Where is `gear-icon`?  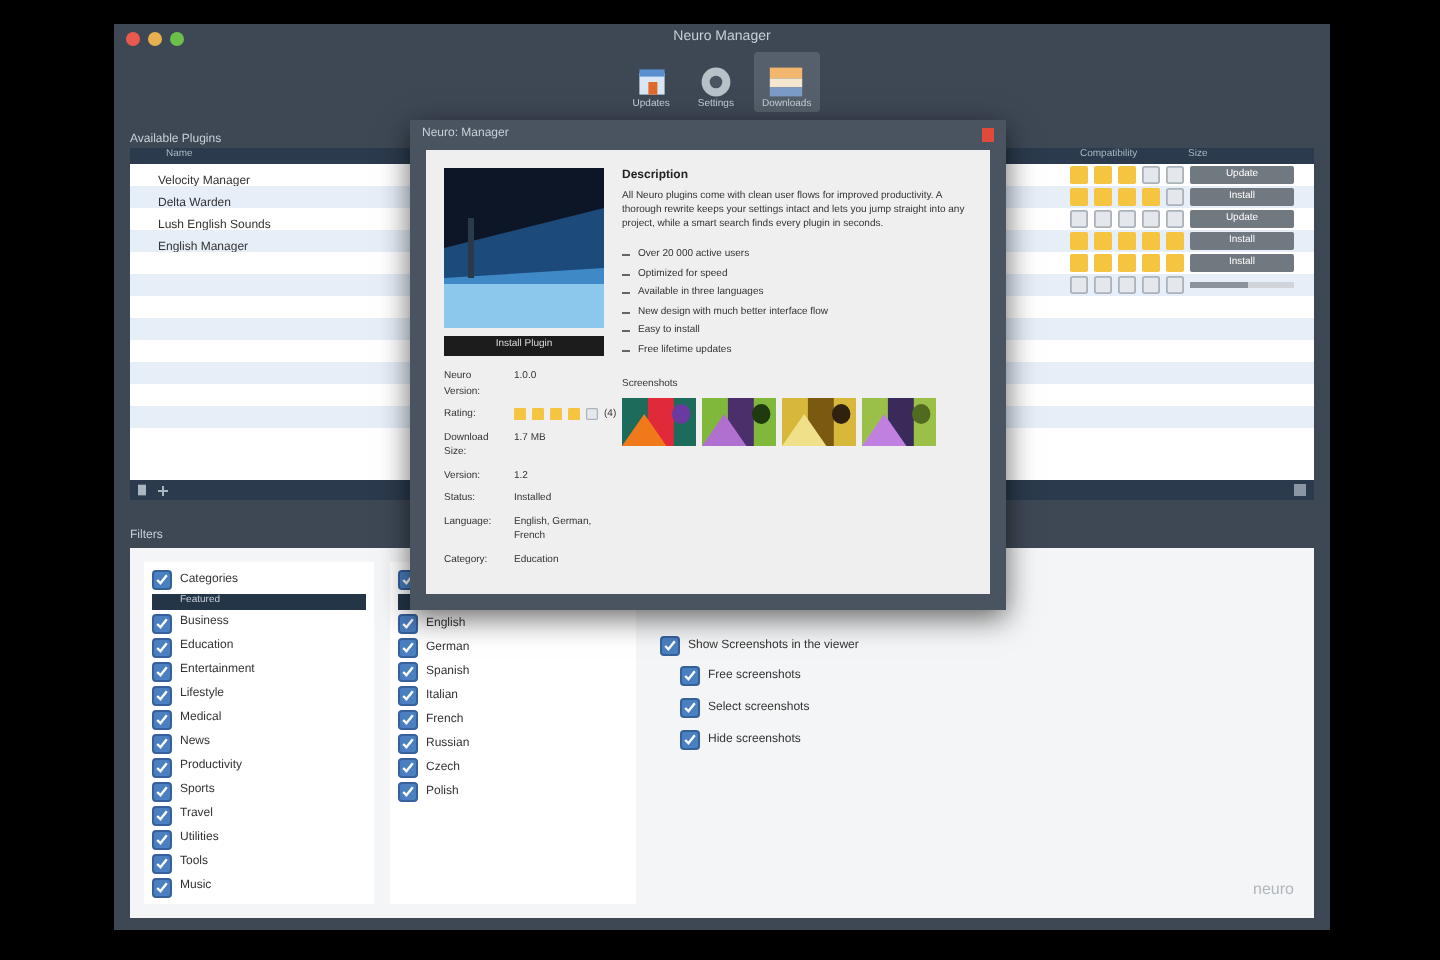 gear-icon is located at coordinates (715, 82).